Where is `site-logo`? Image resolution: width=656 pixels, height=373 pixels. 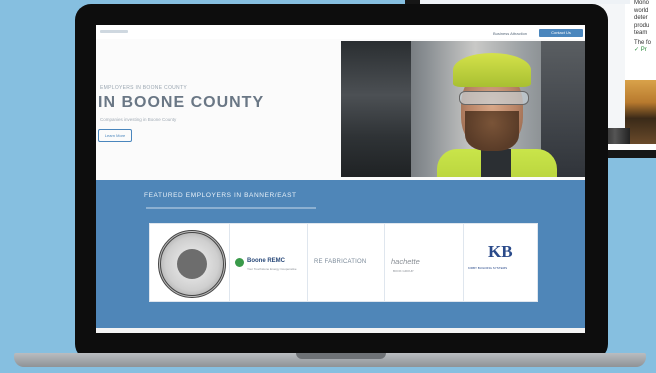
site-logo is located at coordinates (114, 31).